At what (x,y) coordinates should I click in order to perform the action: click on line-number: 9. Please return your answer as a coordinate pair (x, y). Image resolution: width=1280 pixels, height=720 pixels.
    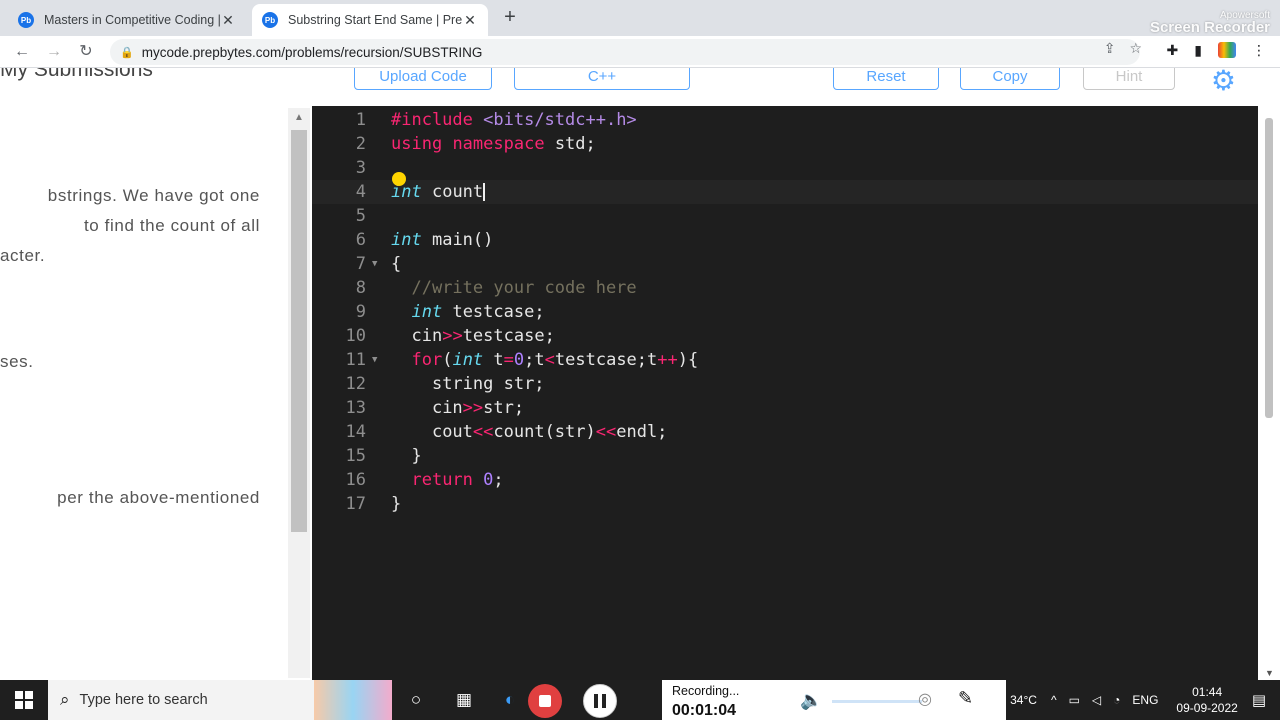
    Looking at the image, I should click on (360, 312).